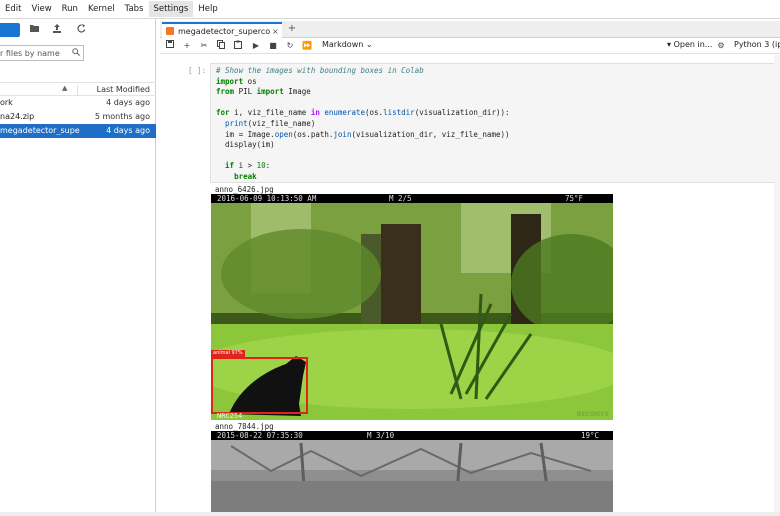 The height and width of the screenshot is (516, 780). What do you see at coordinates (244, 189) in the screenshot?
I see `output-filename: anno_6426.jpg` at bounding box center [244, 189].